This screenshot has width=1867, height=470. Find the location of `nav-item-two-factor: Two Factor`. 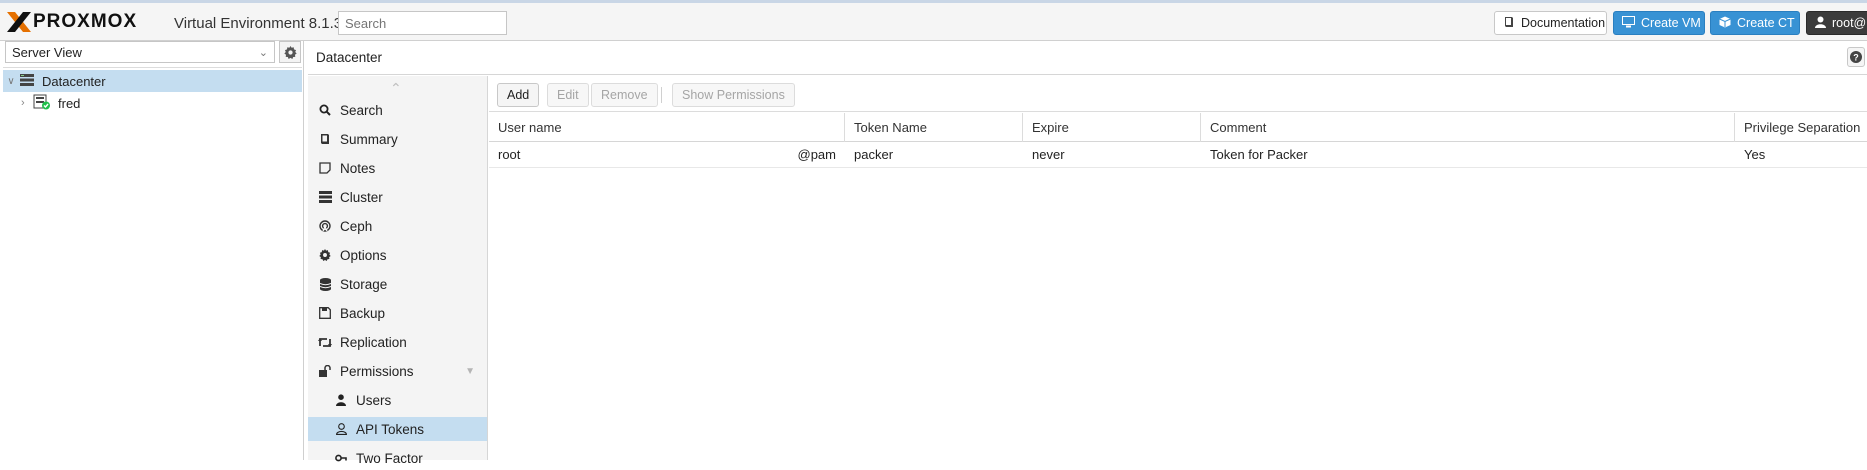

nav-item-two-factor: Two Factor is located at coordinates (397, 458).